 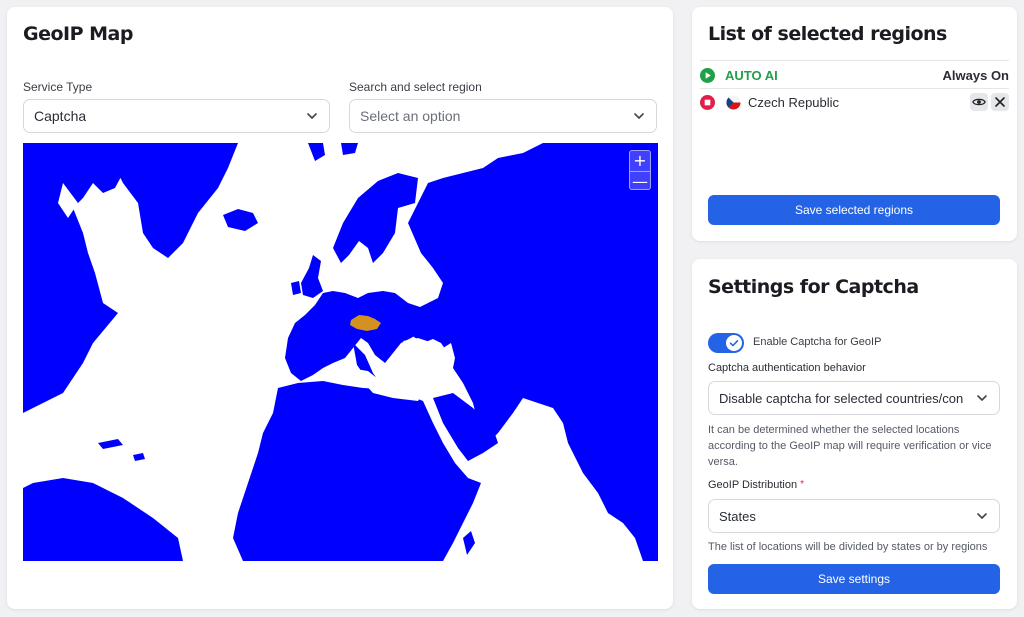 I want to click on distribution-value: States, so click(x=737, y=516).